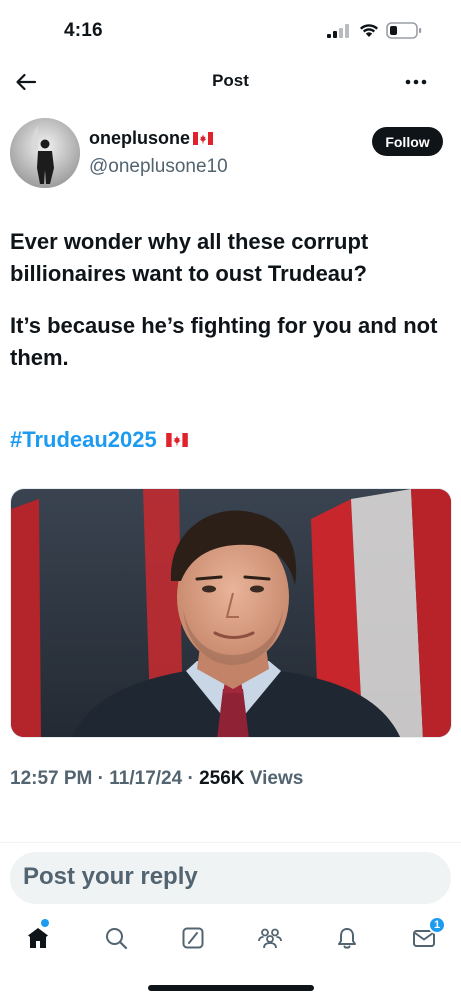 The image size is (461, 1000). I want to click on avatar, so click(45, 153).